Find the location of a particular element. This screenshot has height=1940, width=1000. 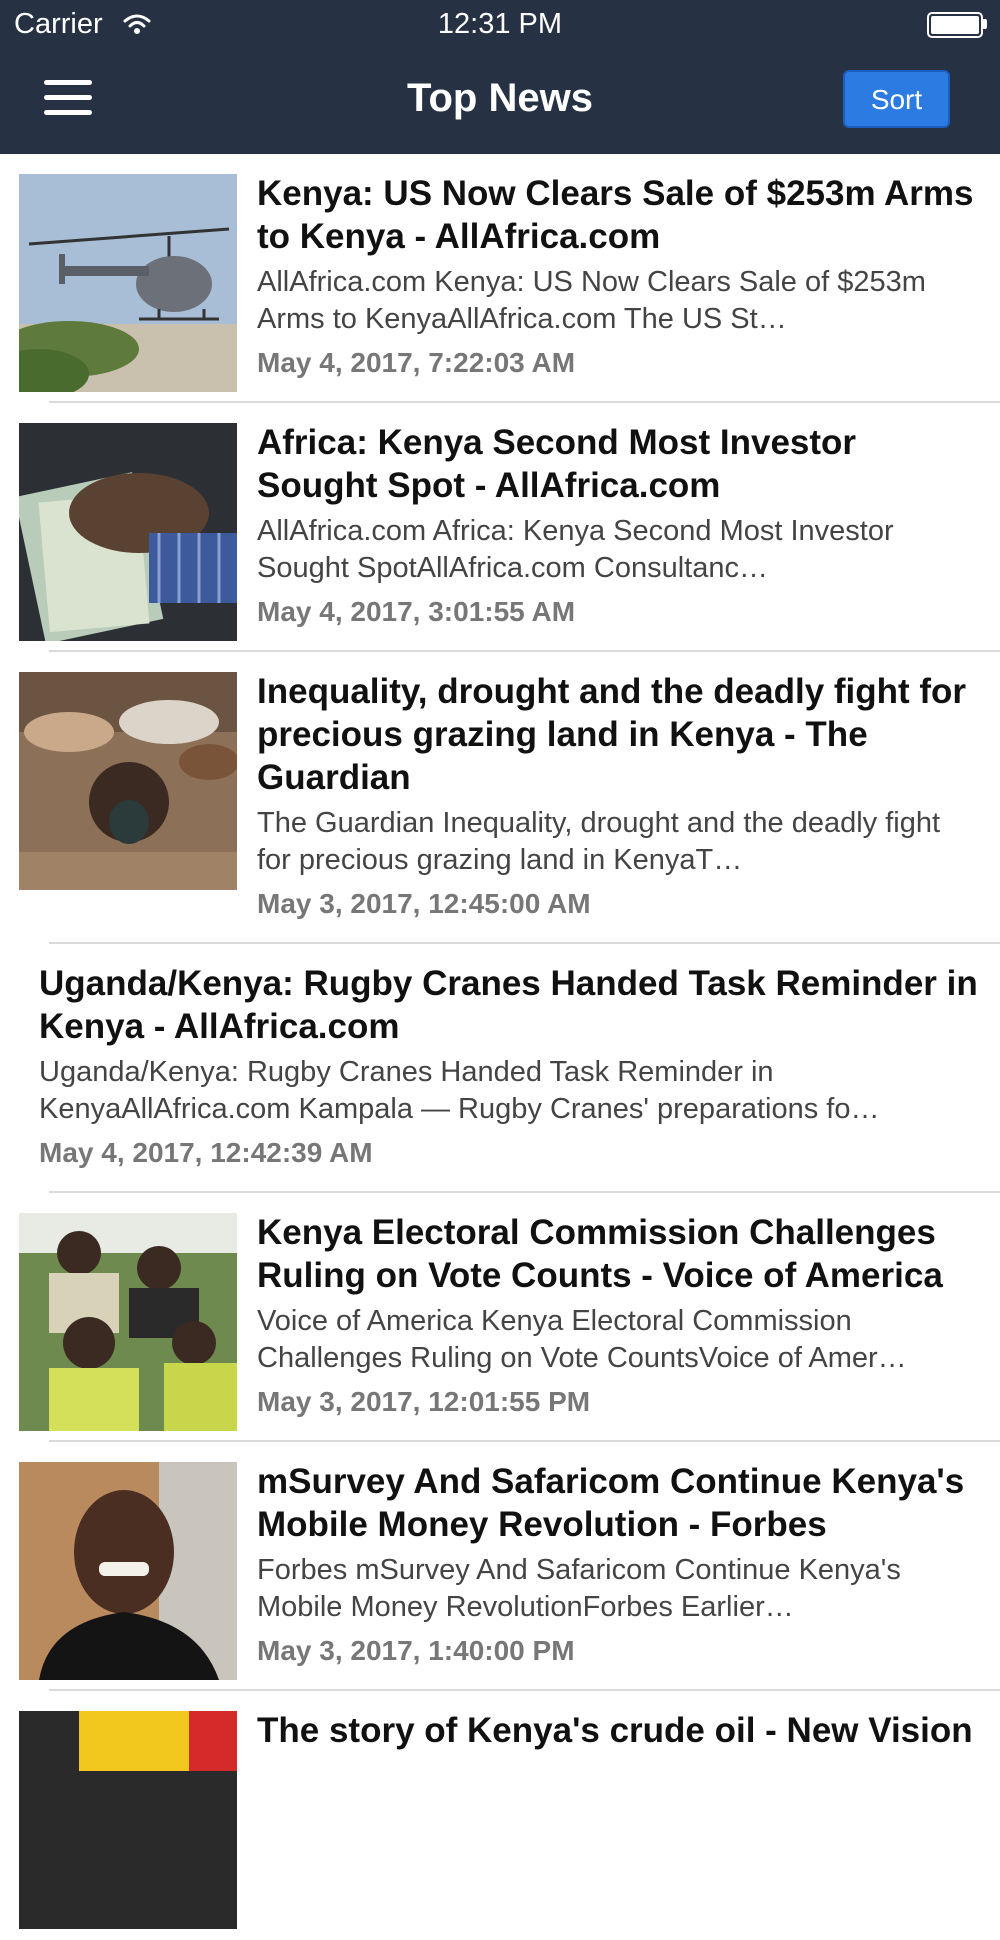

article-thumbnail-cattle is located at coordinates (128, 781).